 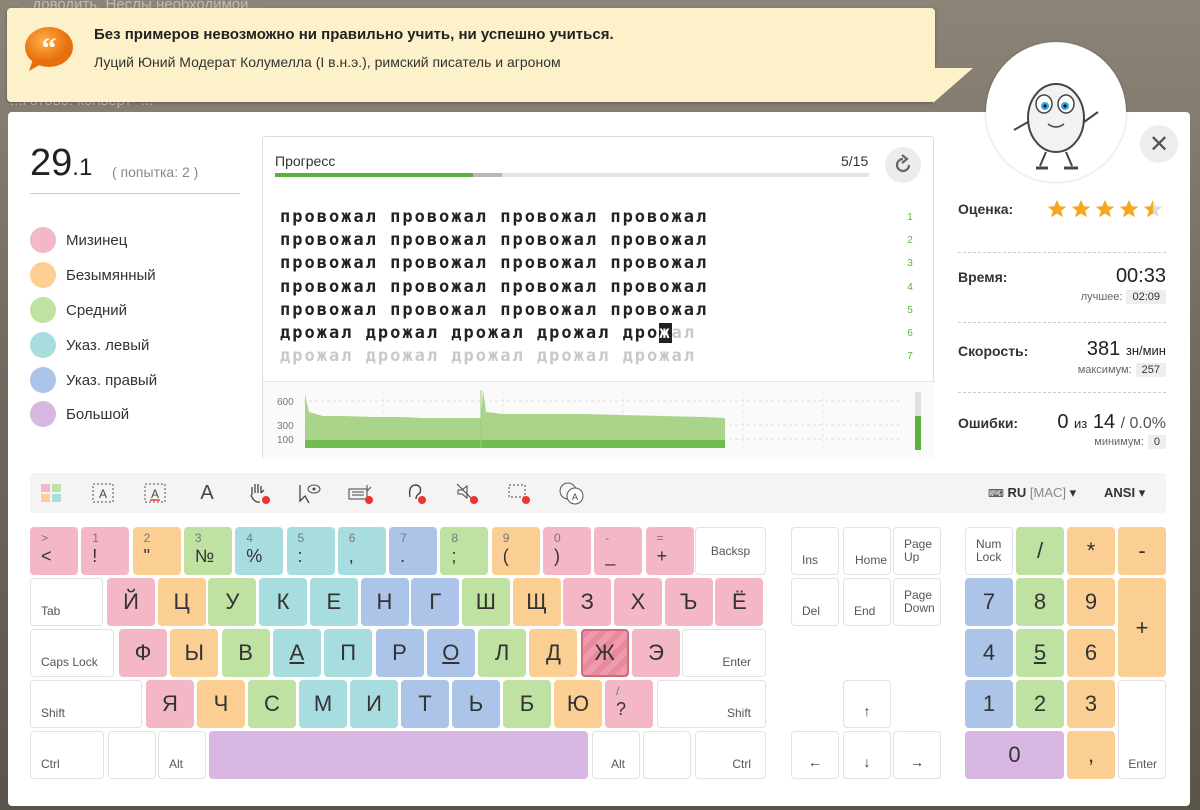 I want to click on key-letter: Т, so click(x=425, y=704).